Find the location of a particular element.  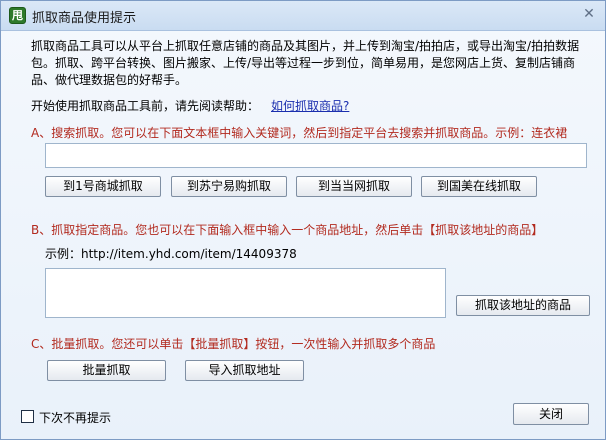

app-logo-icon: 甩 is located at coordinates (17, 15).